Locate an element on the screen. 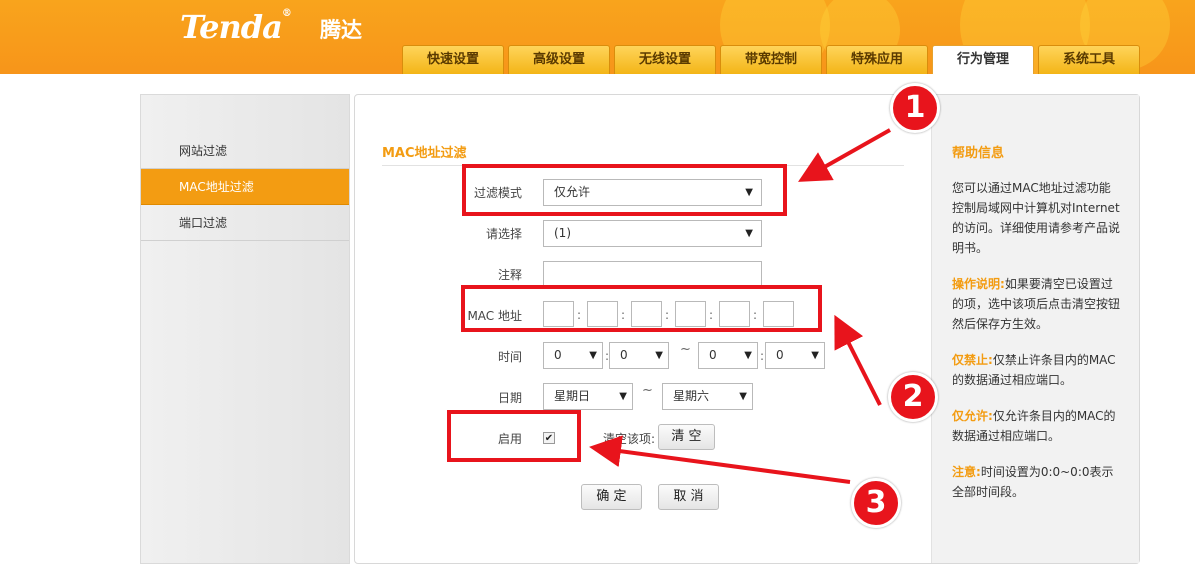  annotation-marker-2: 2 is located at coordinates (913, 397).